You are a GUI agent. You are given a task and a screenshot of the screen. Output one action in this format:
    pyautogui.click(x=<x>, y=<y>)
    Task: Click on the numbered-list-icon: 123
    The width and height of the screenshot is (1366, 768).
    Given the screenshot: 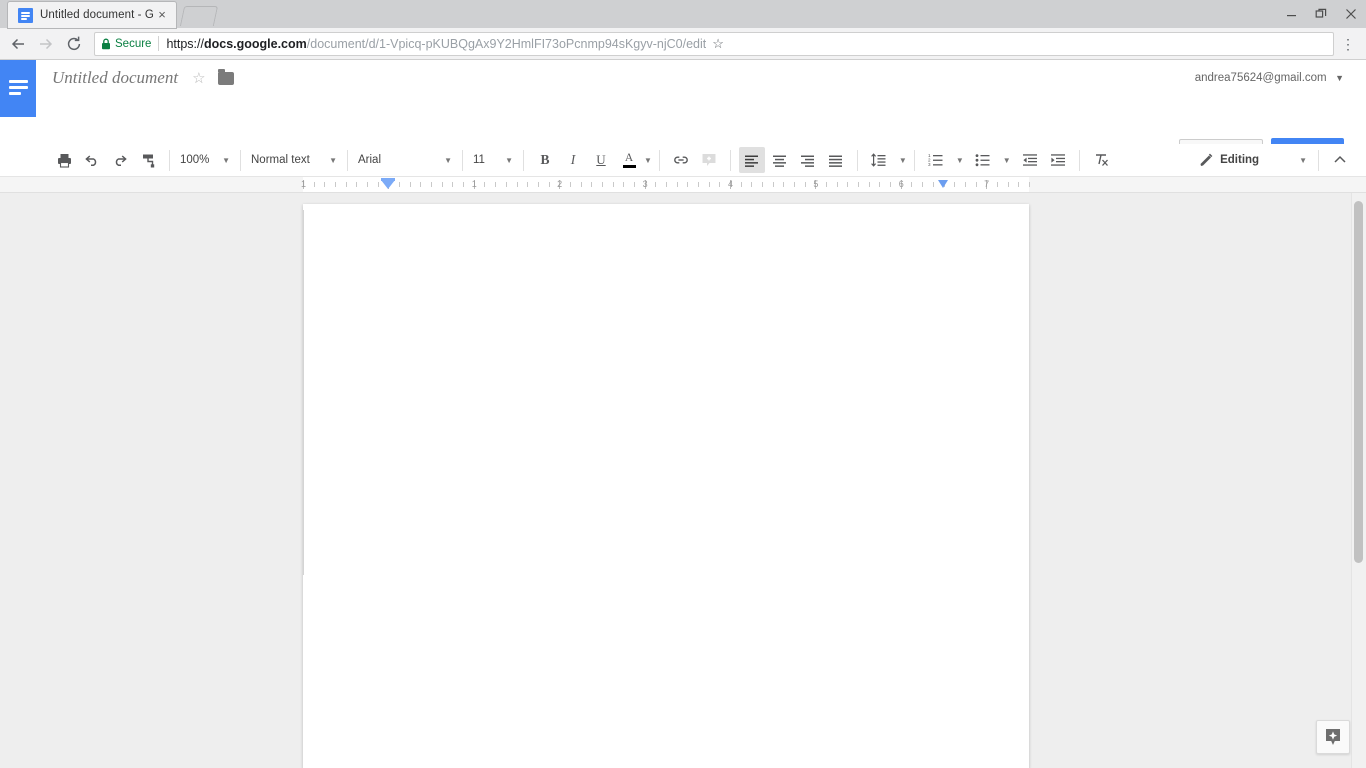 What is the action you would take?
    pyautogui.click(x=936, y=160)
    